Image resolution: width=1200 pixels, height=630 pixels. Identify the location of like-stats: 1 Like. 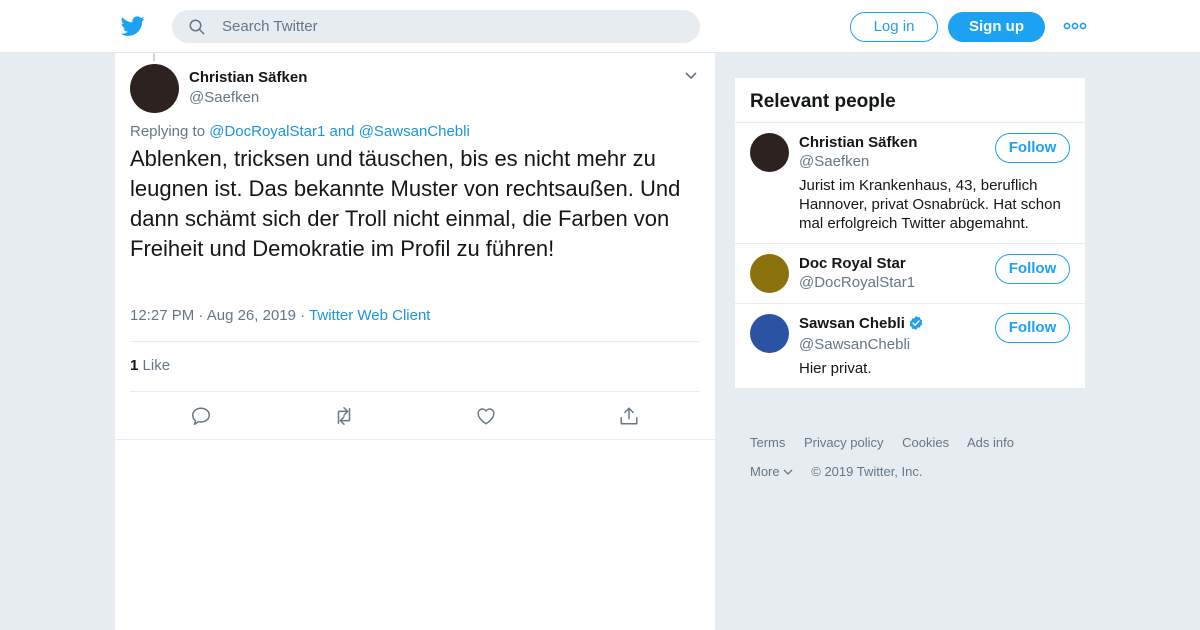
(150, 365).